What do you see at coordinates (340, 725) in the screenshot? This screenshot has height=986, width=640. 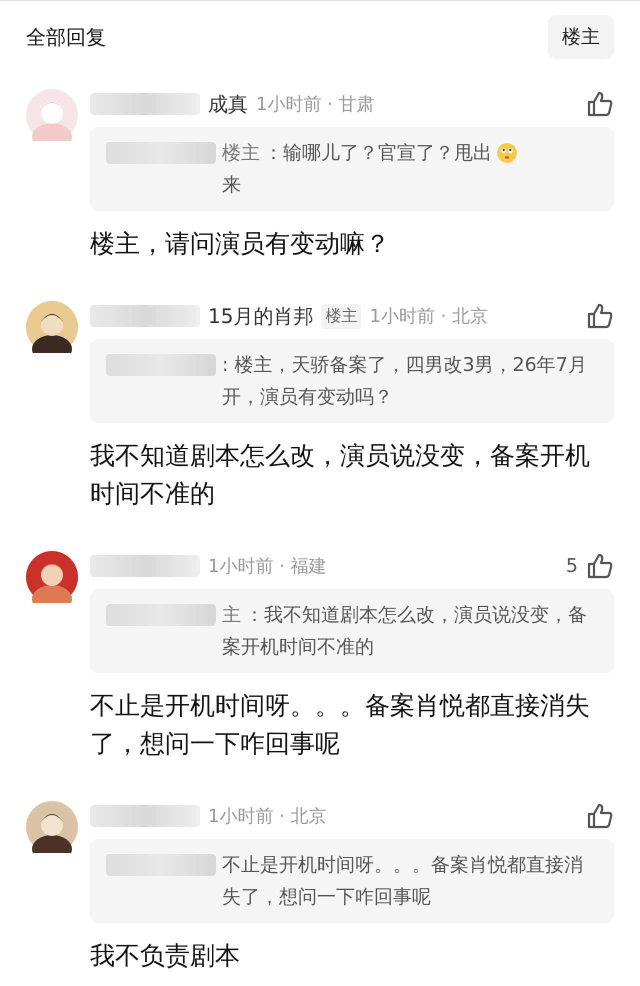 I see `comment-text: 不止是开机时间呀。。。备案肖悦都直接消失了，想问一下咋回事呢` at bounding box center [340, 725].